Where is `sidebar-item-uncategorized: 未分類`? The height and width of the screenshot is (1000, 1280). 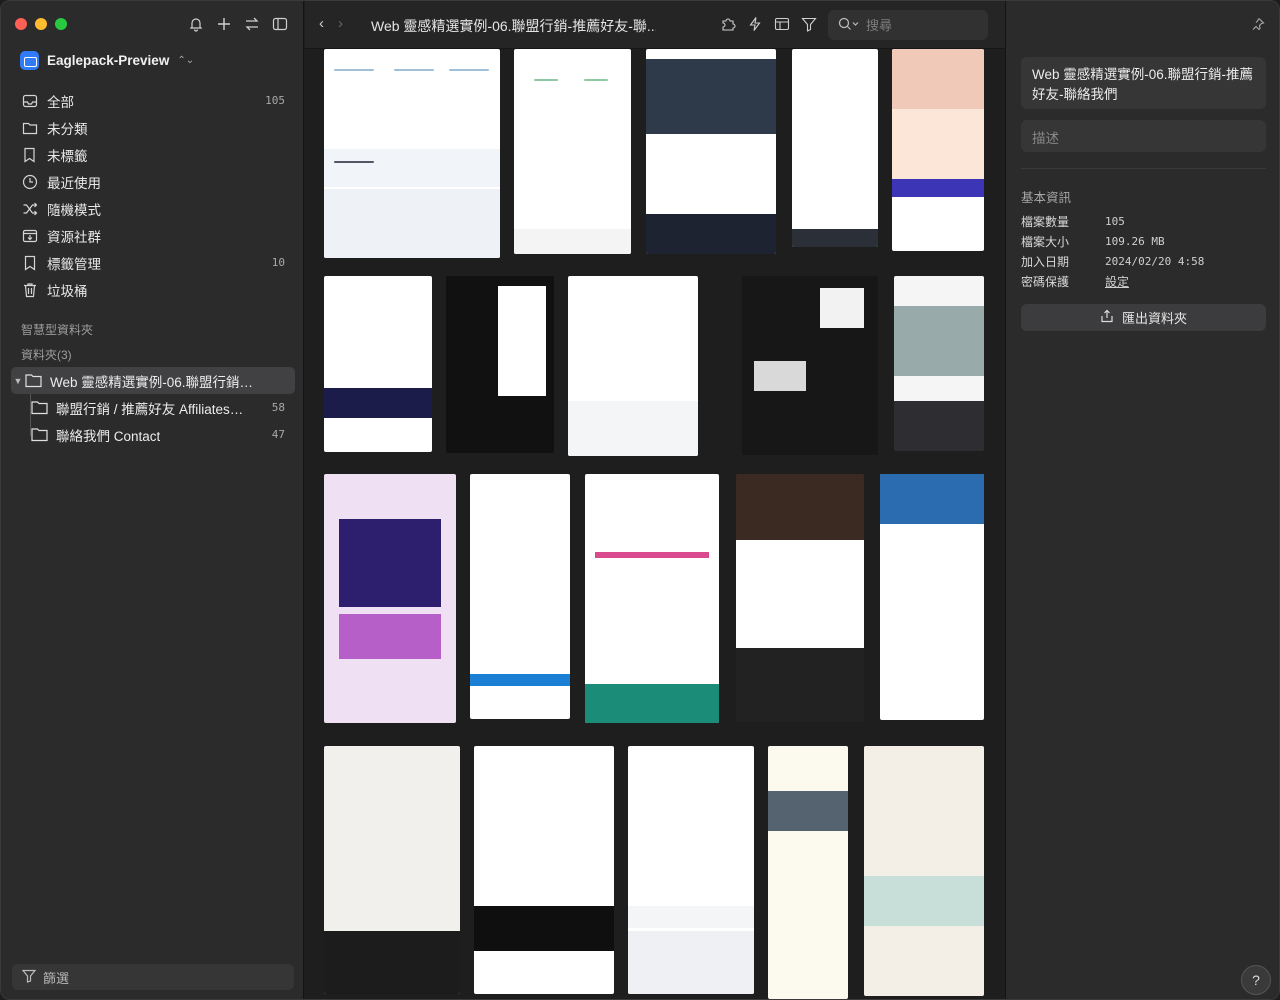 sidebar-item-uncategorized: 未分類 is located at coordinates (153, 127).